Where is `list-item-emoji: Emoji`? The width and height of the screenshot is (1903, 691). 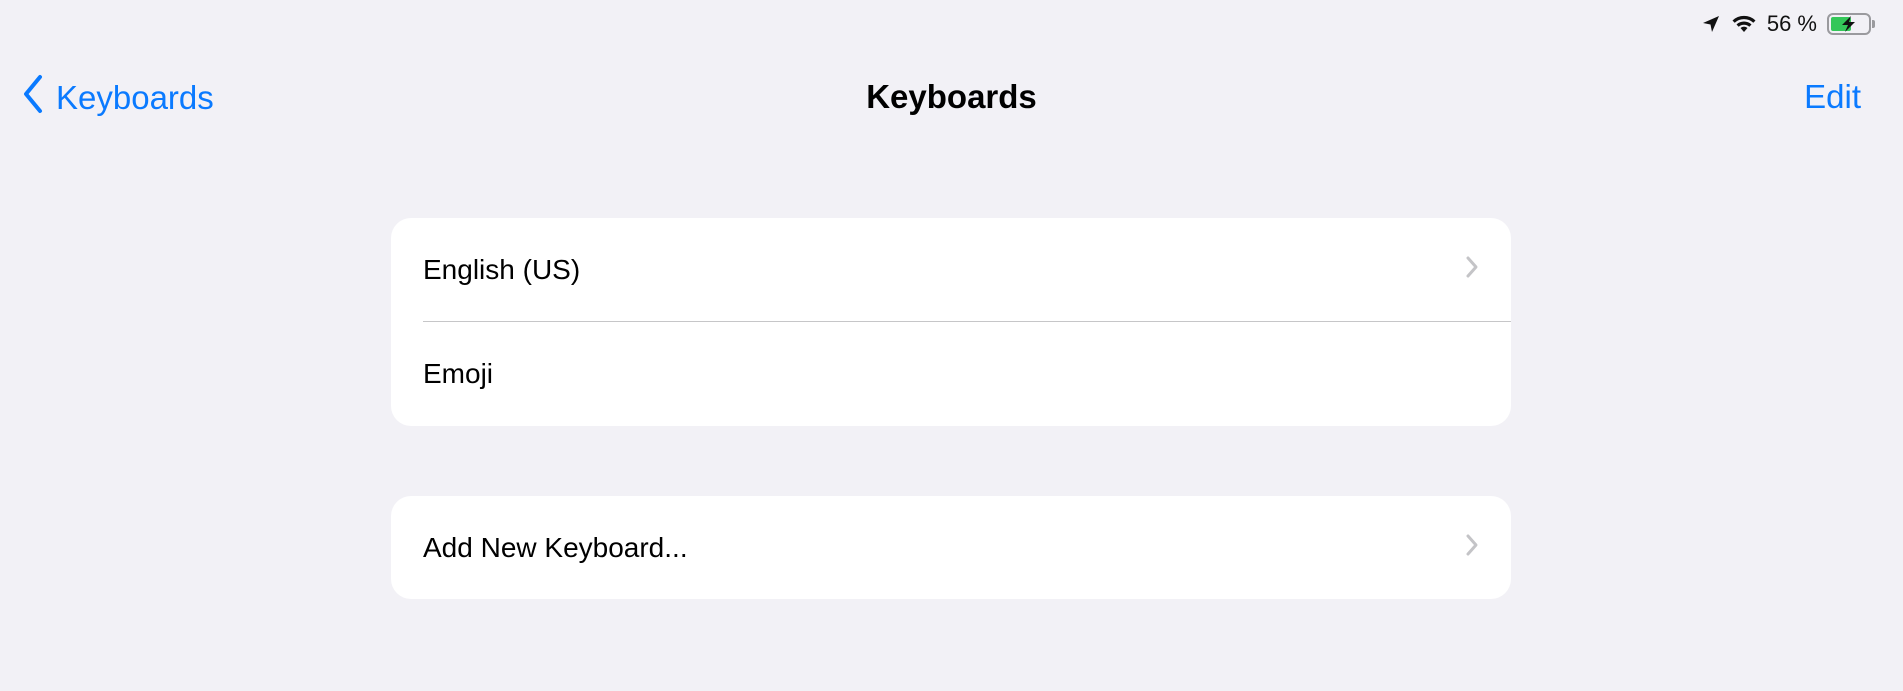
list-item-emoji: Emoji is located at coordinates (951, 373).